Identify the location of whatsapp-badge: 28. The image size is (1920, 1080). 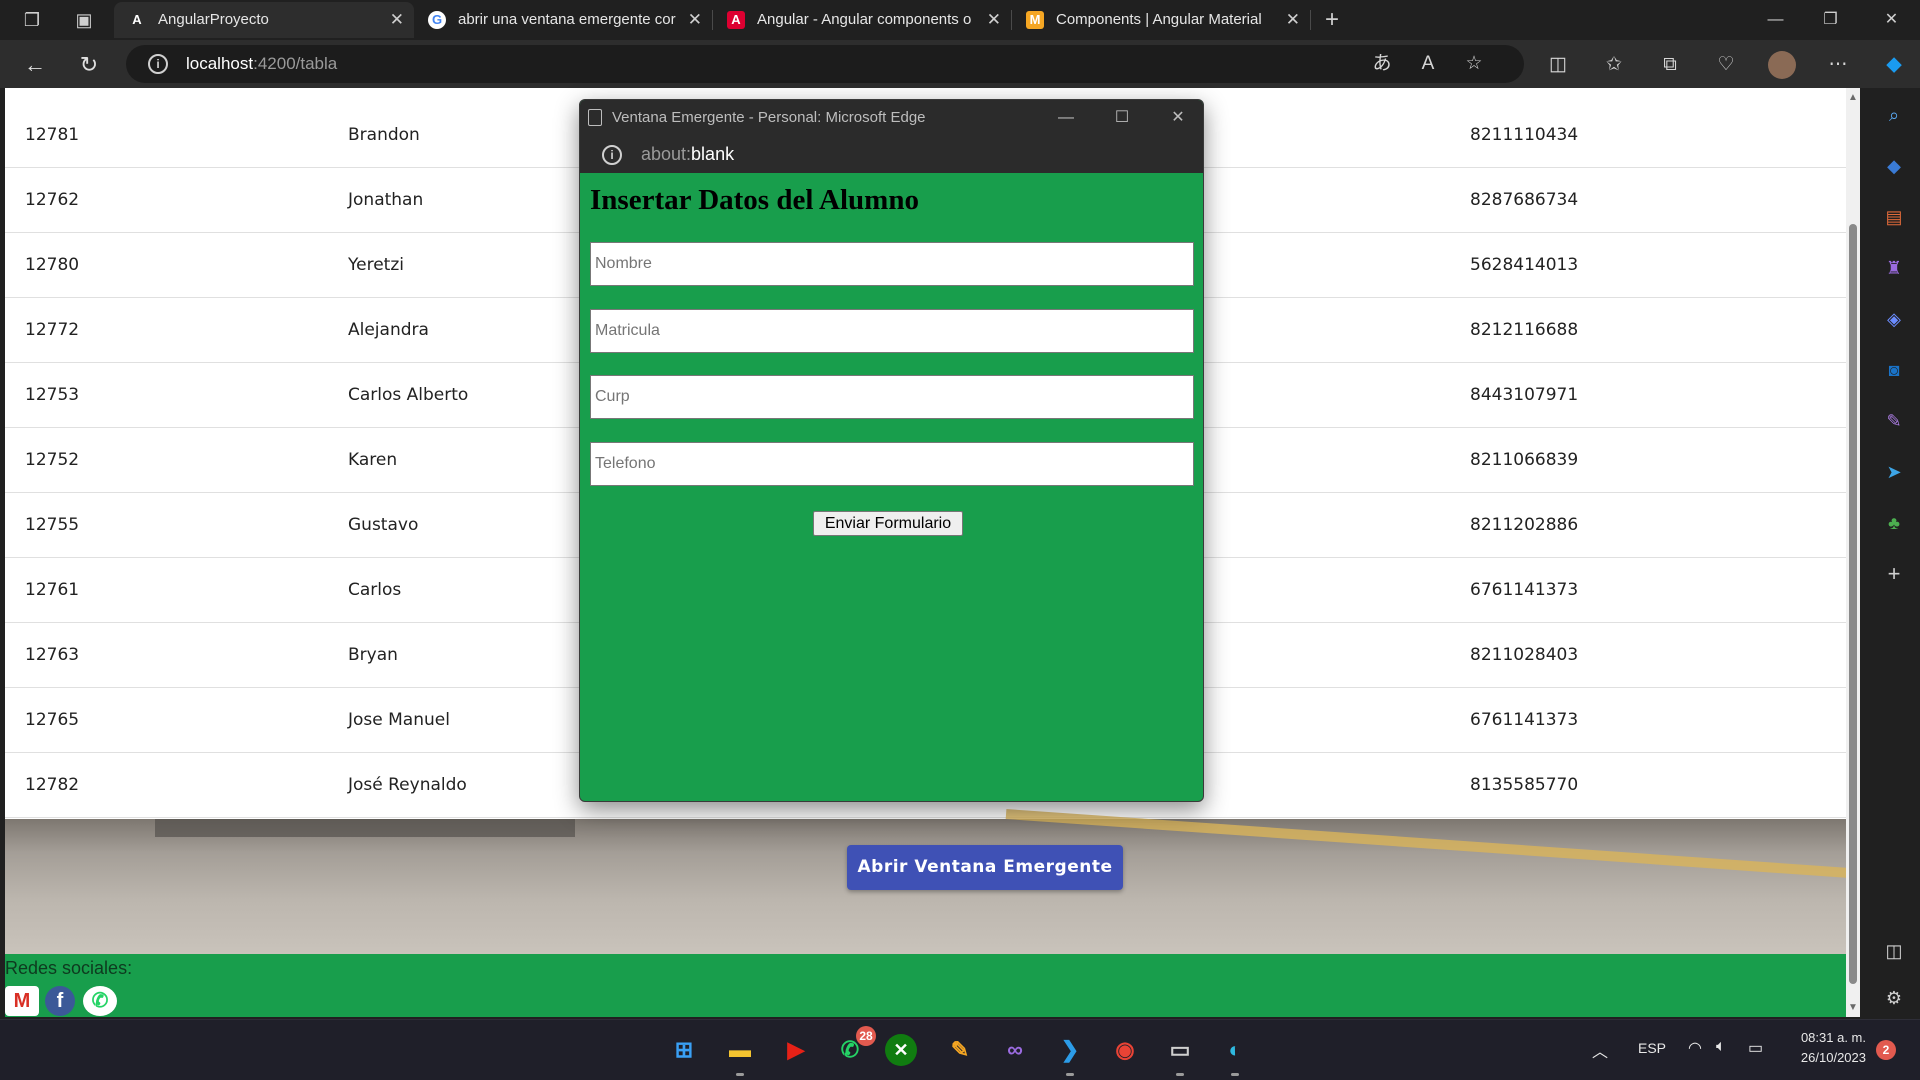
(866, 1036).